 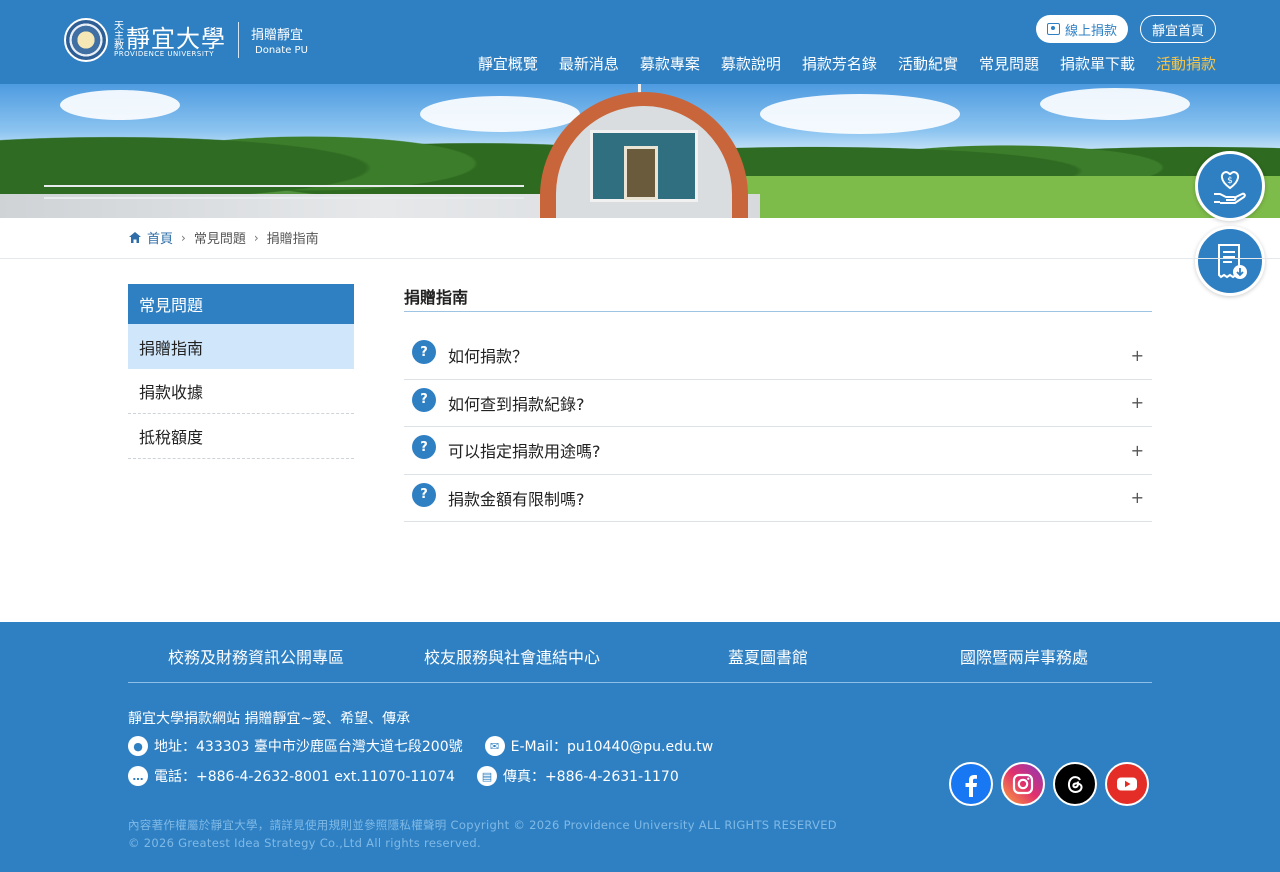 What do you see at coordinates (640, 682) in the screenshot?
I see `footer-divider` at bounding box center [640, 682].